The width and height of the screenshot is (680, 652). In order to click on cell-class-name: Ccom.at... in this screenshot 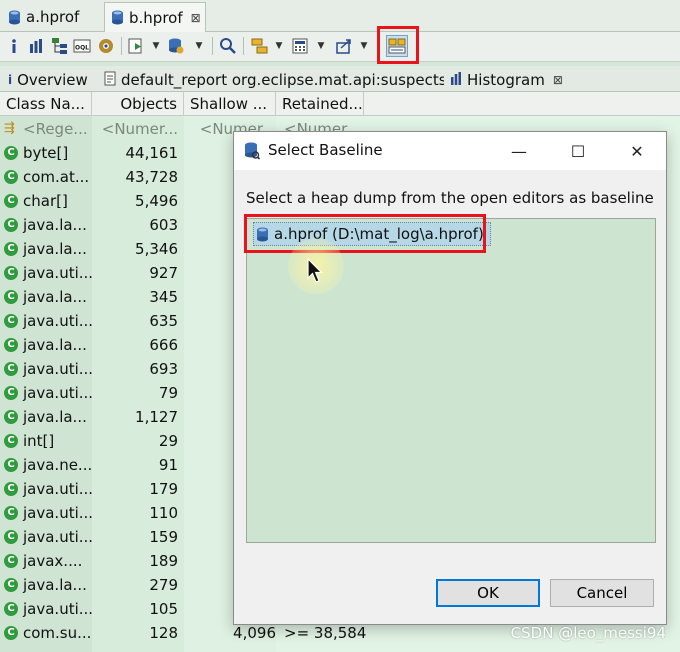, I will do `click(48, 177)`.